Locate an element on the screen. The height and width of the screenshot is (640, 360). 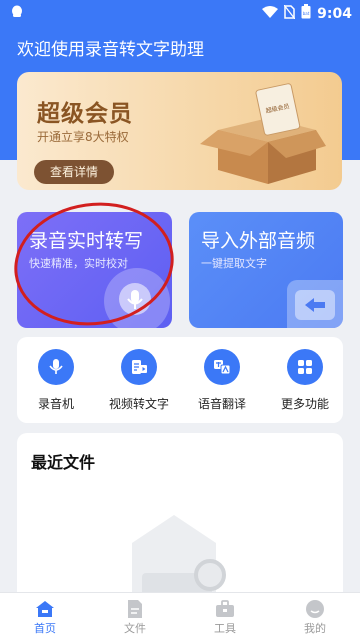
file-icon is located at coordinates (135, 609).